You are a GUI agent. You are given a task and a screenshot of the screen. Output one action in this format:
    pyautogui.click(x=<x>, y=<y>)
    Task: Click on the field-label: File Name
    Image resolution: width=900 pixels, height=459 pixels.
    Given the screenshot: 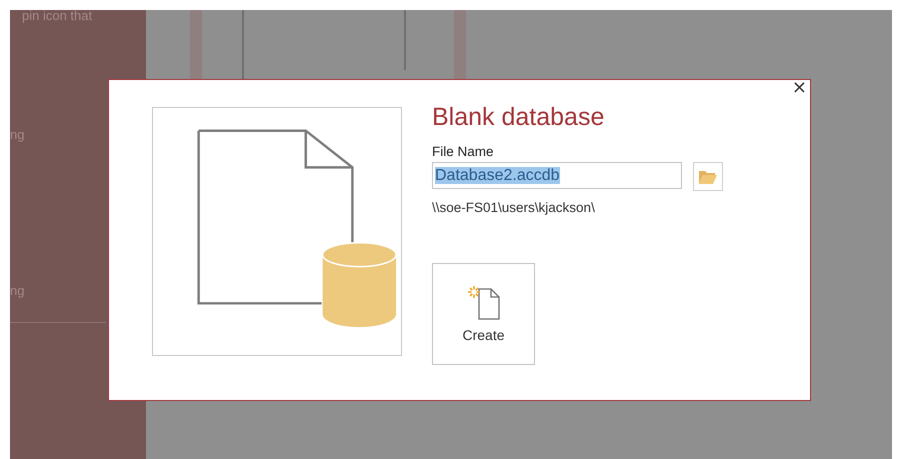 What is the action you would take?
    pyautogui.click(x=463, y=151)
    